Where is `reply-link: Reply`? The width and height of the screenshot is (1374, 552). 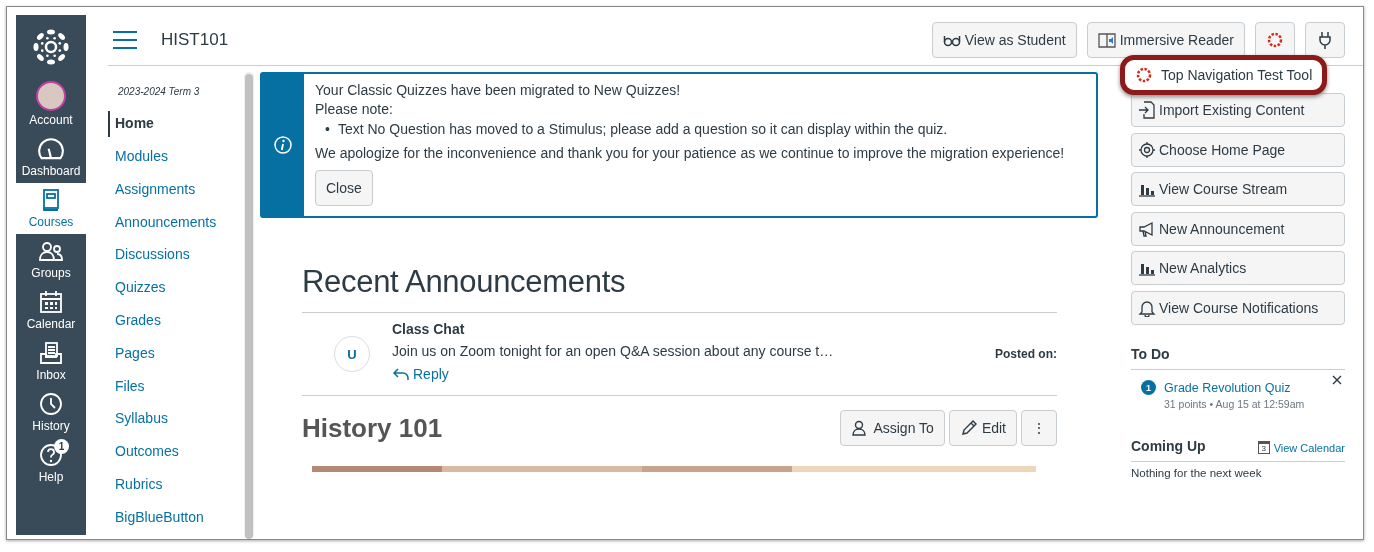 reply-link: Reply is located at coordinates (420, 374).